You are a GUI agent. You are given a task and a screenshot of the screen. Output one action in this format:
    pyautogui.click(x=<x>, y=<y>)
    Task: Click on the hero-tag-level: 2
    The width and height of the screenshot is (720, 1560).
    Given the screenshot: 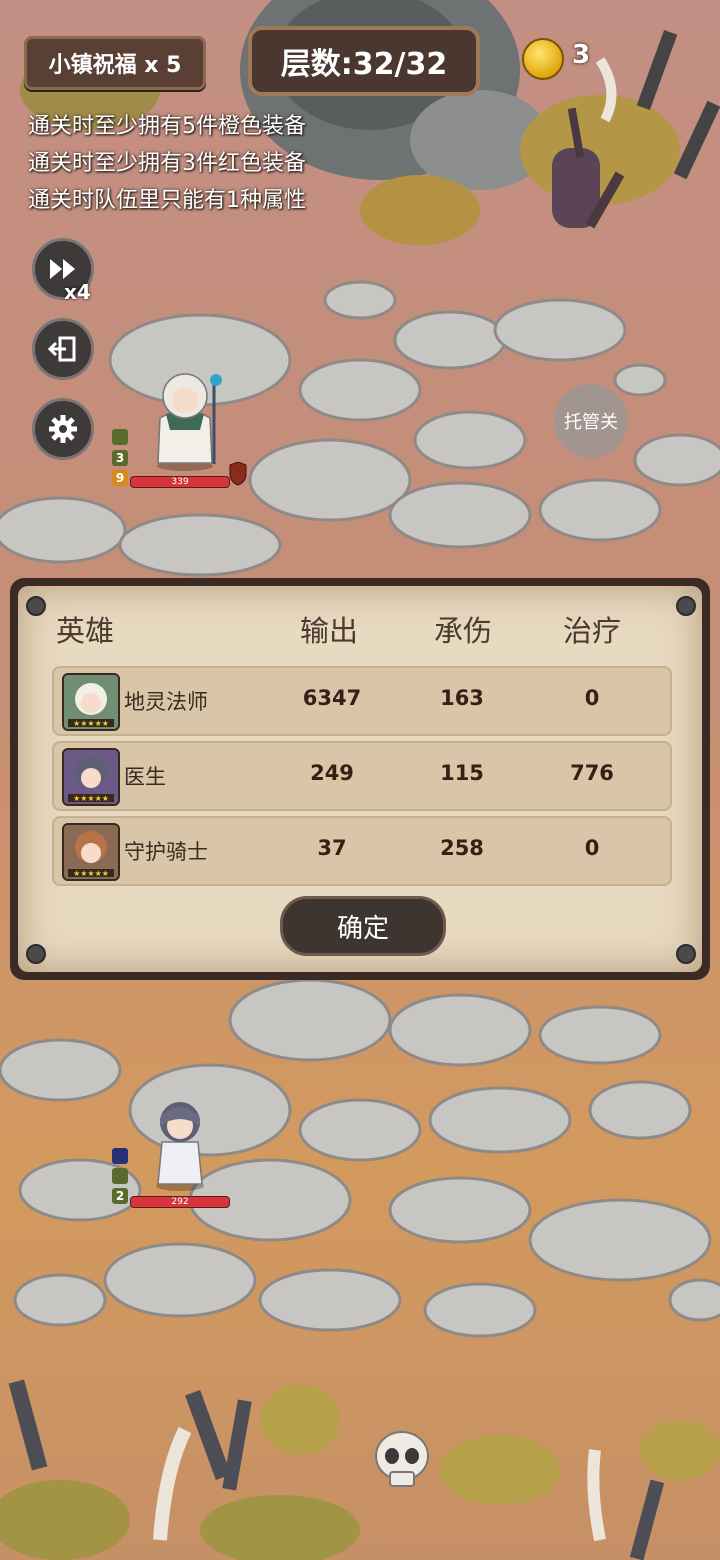 What is the action you would take?
    pyautogui.click(x=120, y=1196)
    